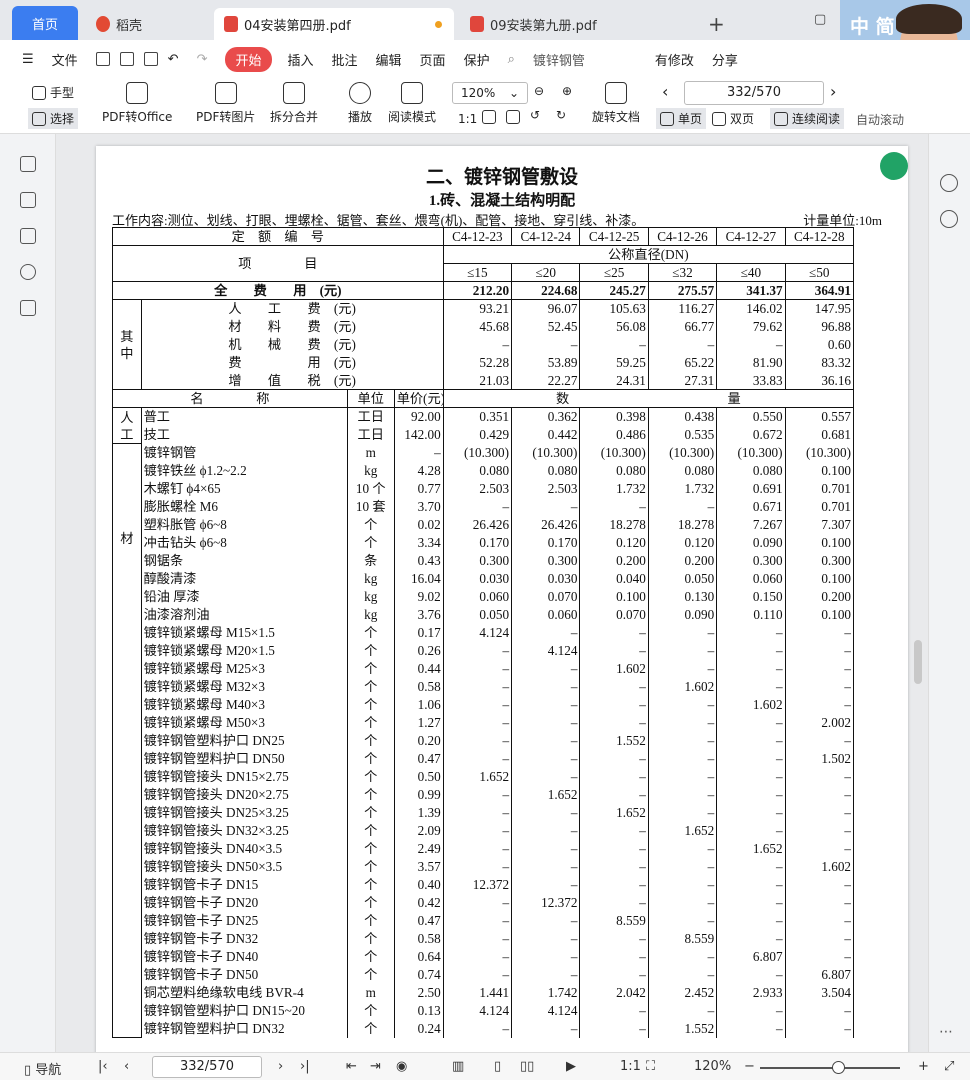 This screenshot has height=1080, width=970. What do you see at coordinates (754, 93) in the screenshot?
I see `page-number-input: 332/570` at bounding box center [754, 93].